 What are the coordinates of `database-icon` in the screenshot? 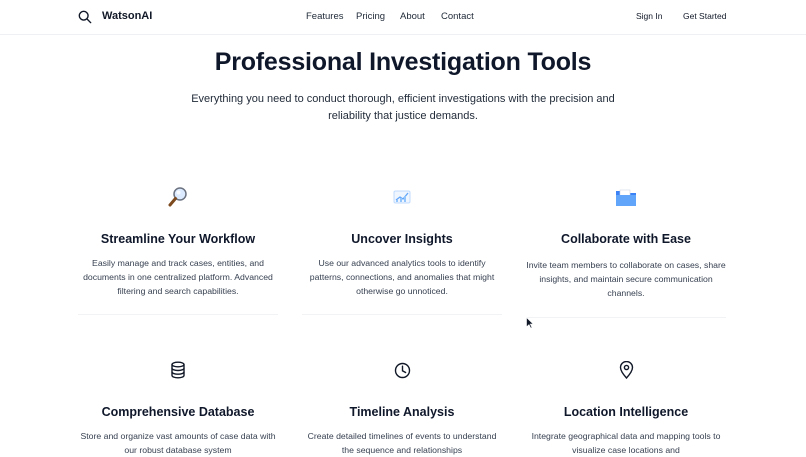 It's located at (178, 370).